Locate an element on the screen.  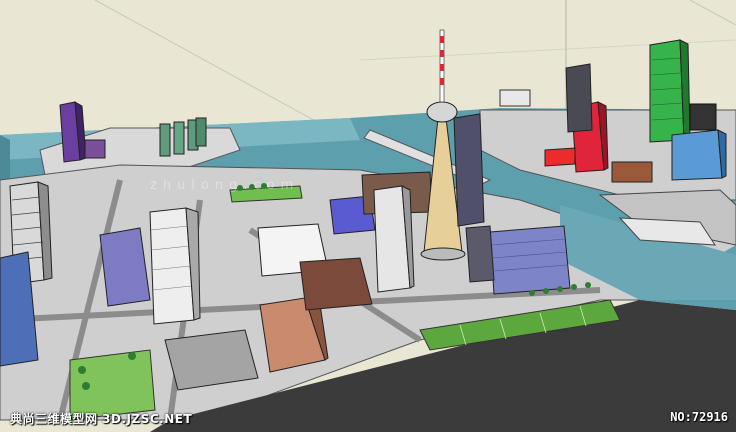
building-dark-tower is located at coordinates (579, 98).